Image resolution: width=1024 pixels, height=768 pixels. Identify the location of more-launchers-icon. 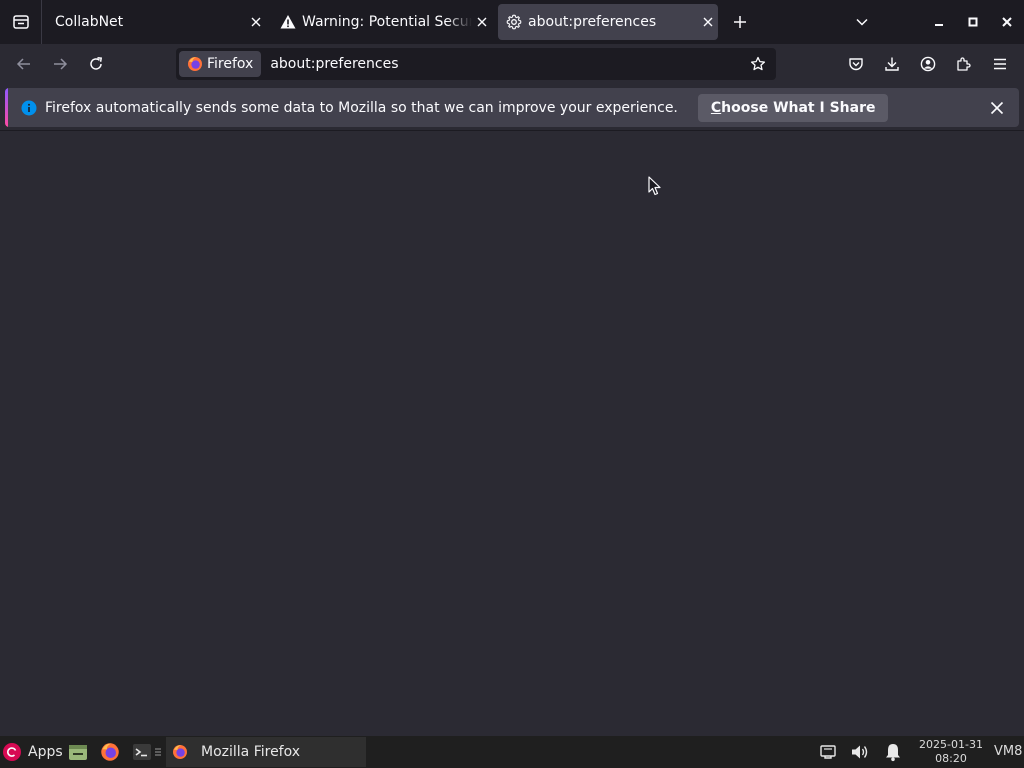
(158, 752).